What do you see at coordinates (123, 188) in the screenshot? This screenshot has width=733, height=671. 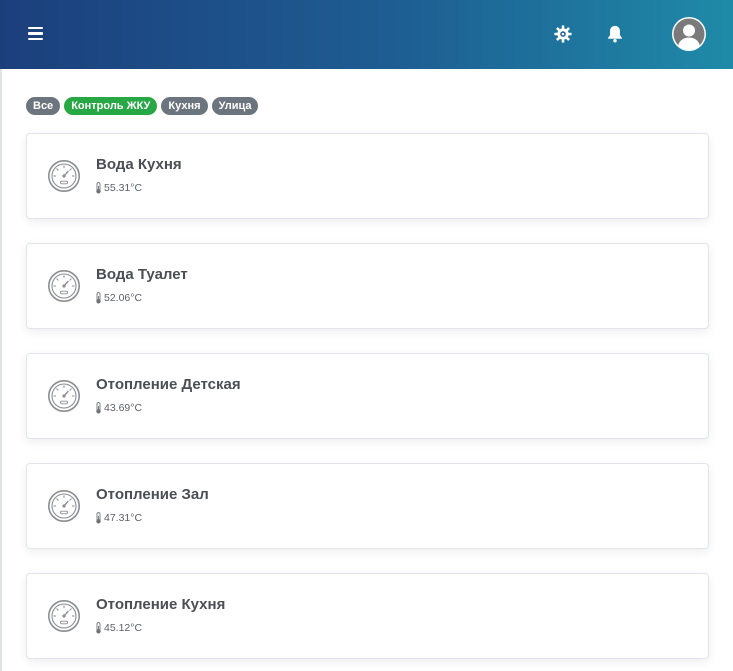 I see `temperature-value: 55.31°C` at bounding box center [123, 188].